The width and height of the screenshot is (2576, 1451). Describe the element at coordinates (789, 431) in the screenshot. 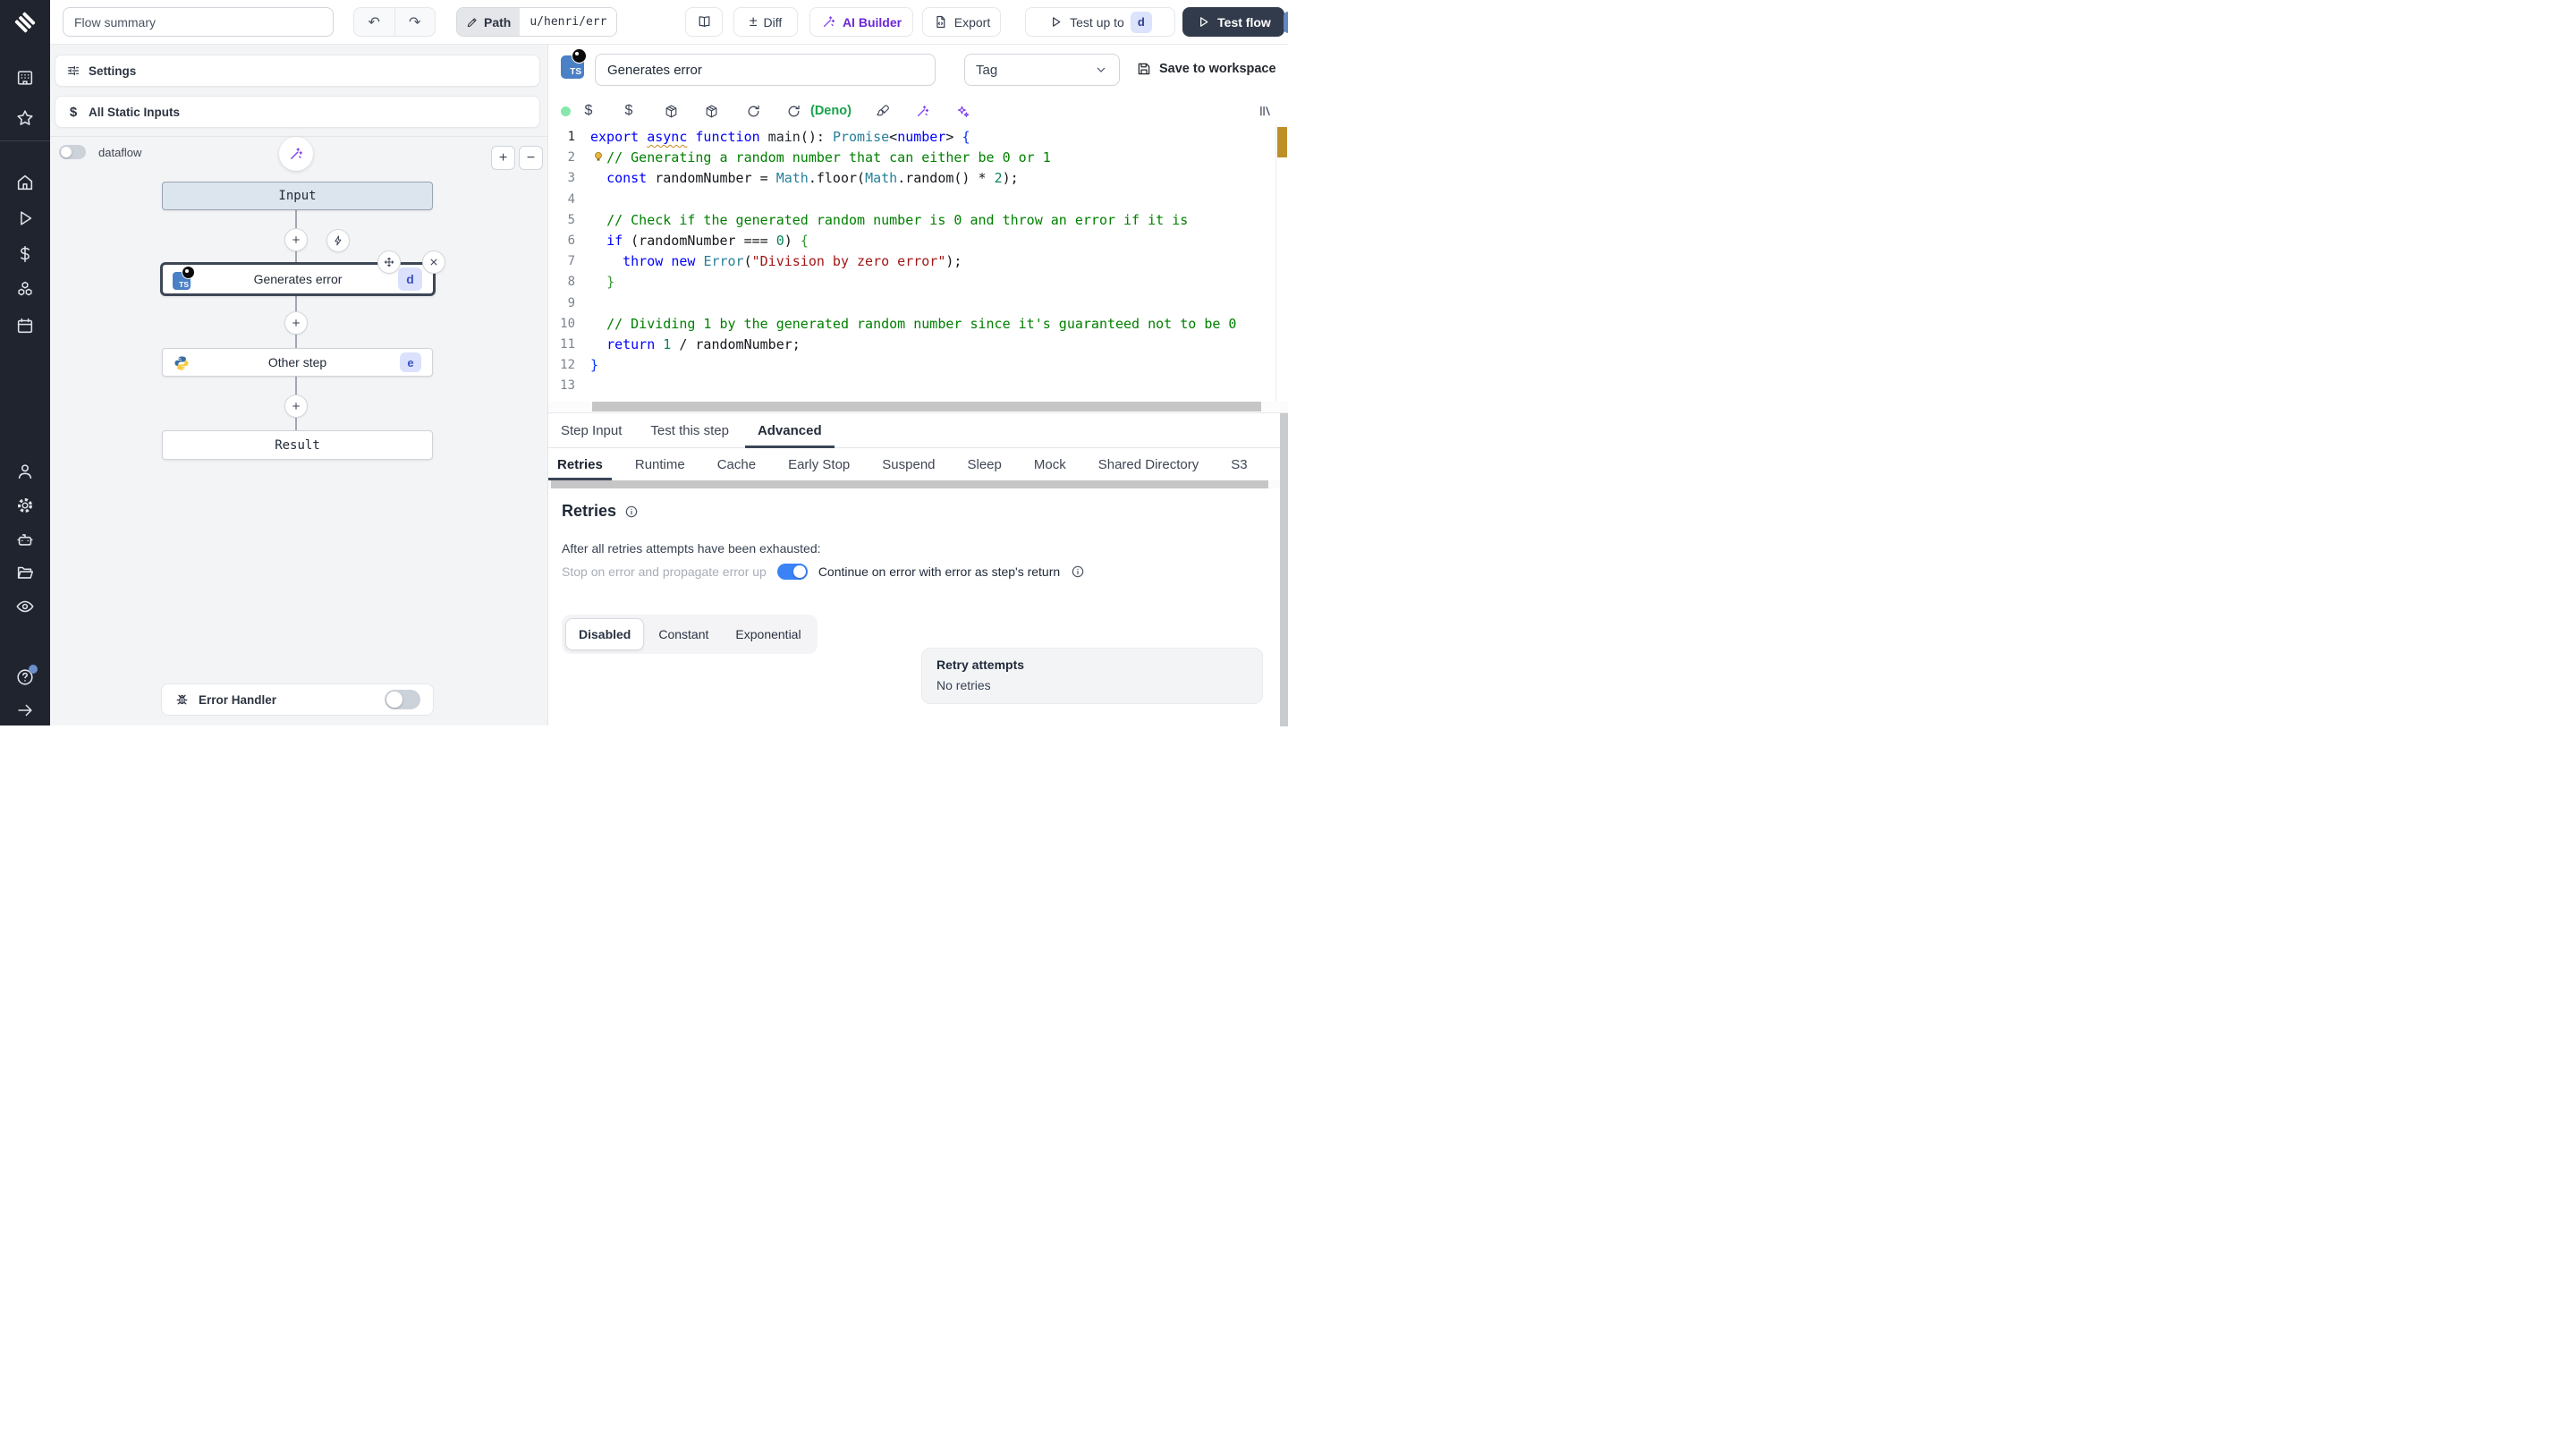

I see `tab-advanced: Advanced` at that location.